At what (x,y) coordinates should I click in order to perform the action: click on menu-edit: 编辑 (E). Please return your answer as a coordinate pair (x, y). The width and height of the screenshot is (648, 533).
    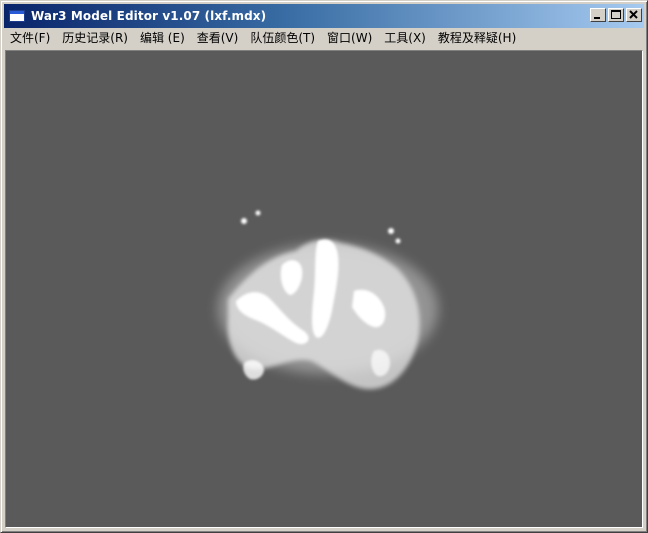
    Looking at the image, I should click on (162, 38).